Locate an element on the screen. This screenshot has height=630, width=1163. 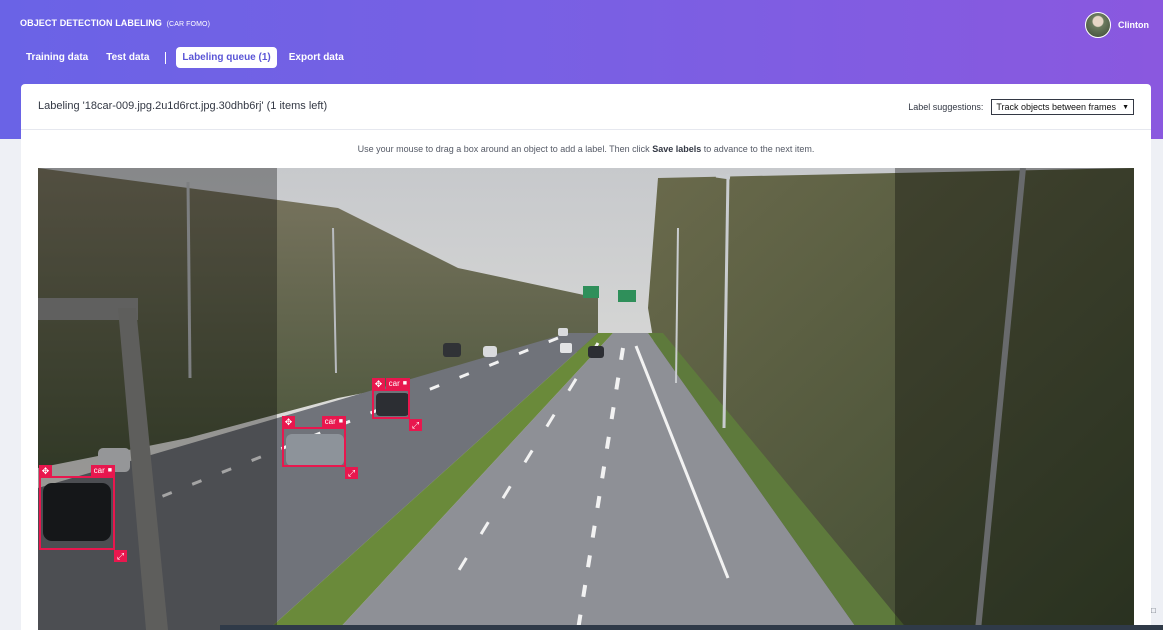
avatar is located at coordinates (1098, 25).